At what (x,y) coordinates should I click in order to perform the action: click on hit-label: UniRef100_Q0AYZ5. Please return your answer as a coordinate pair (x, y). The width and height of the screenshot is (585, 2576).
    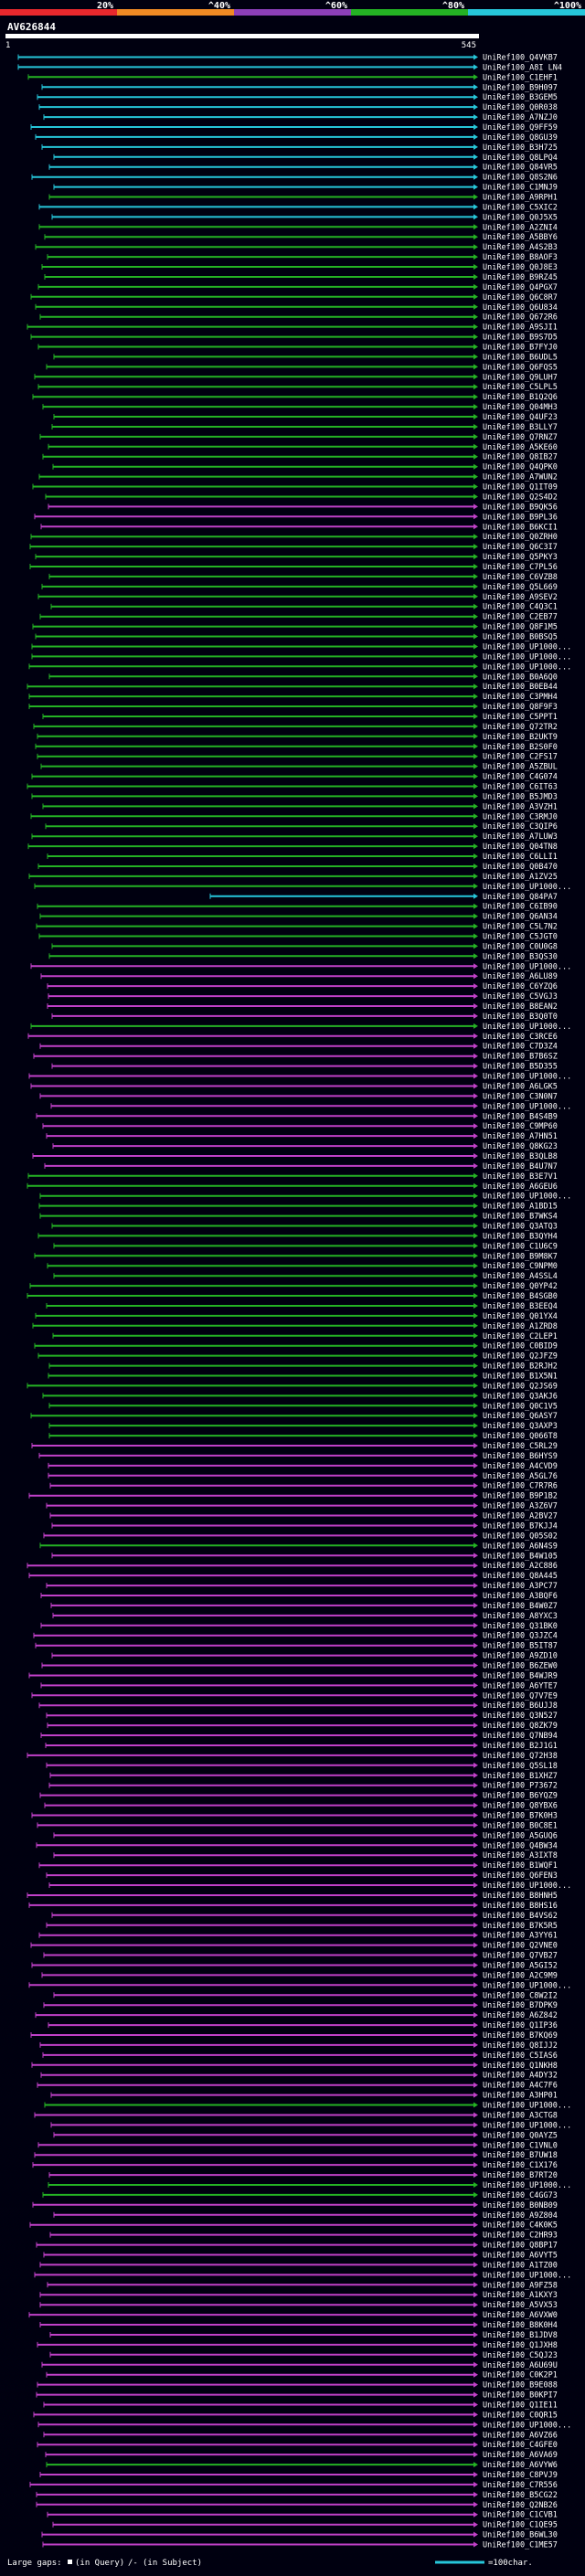
    Looking at the image, I should click on (520, 2135).